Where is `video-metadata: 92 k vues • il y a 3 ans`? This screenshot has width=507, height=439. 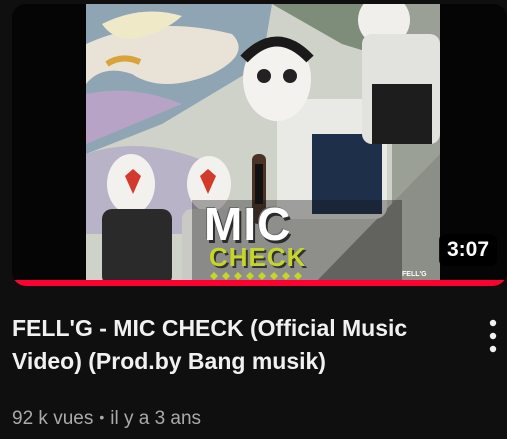
video-metadata: 92 k vues • il y a 3 ans is located at coordinates (106, 418).